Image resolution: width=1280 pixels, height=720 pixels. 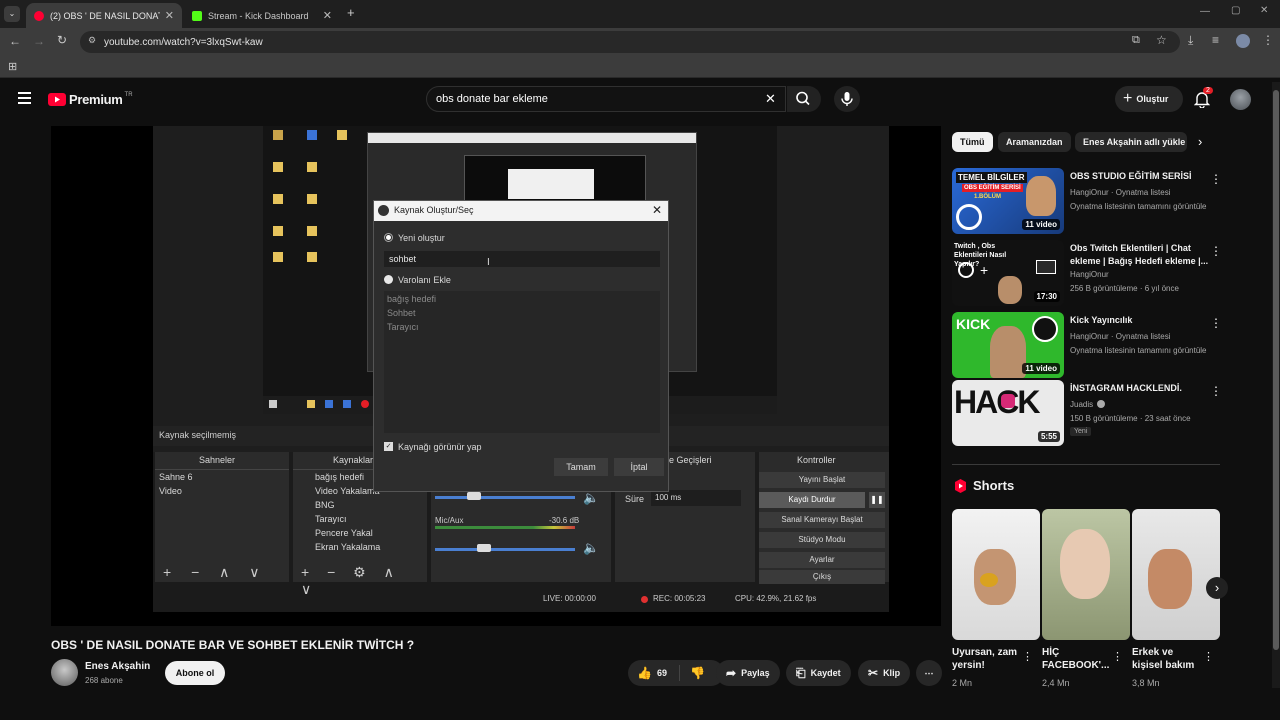 I want to click on subscribe-button: Abone ol, so click(x=195, y=673).